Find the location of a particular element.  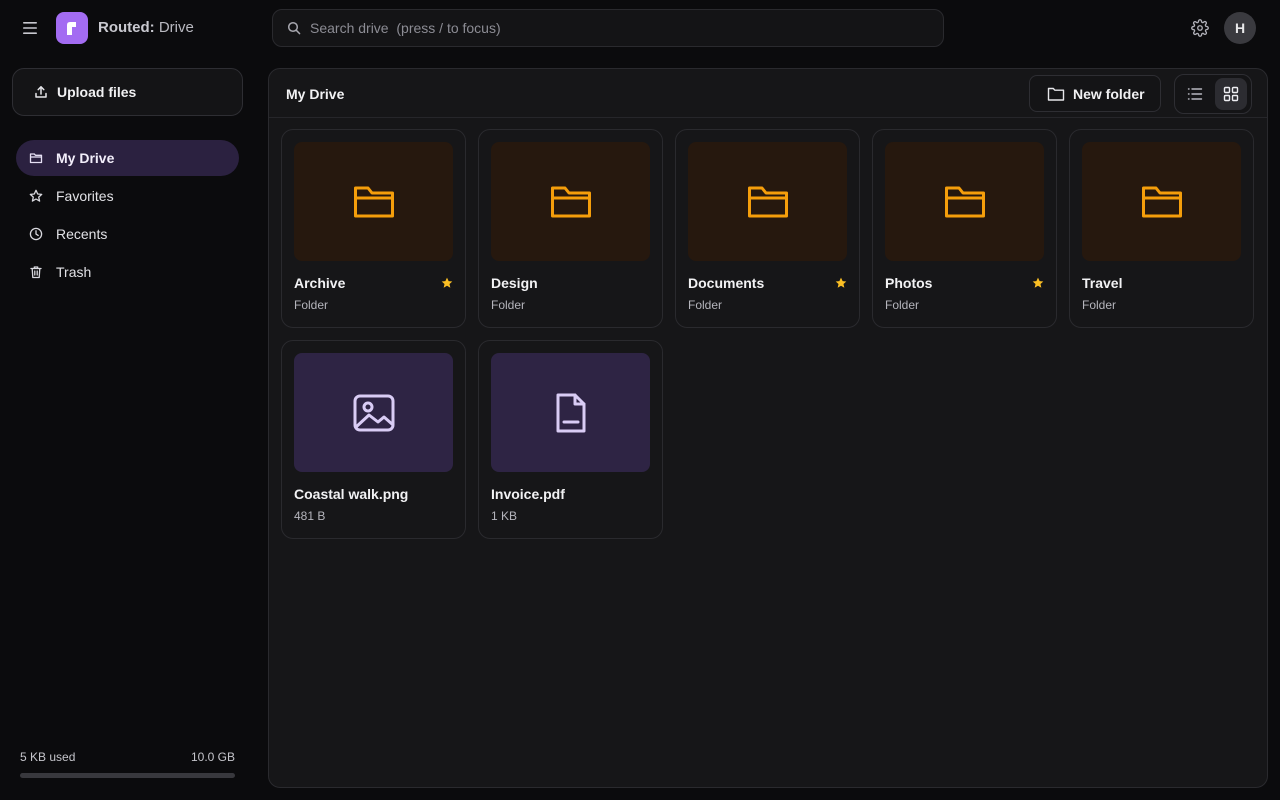

file-card: Coastal walk.png 481 B is located at coordinates (373, 439).